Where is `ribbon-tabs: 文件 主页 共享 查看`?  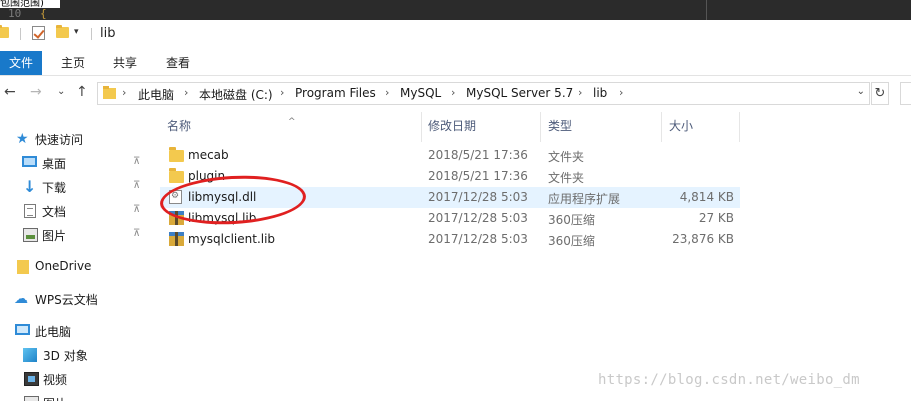 ribbon-tabs: 文件 主页 共享 查看 is located at coordinates (455, 62).